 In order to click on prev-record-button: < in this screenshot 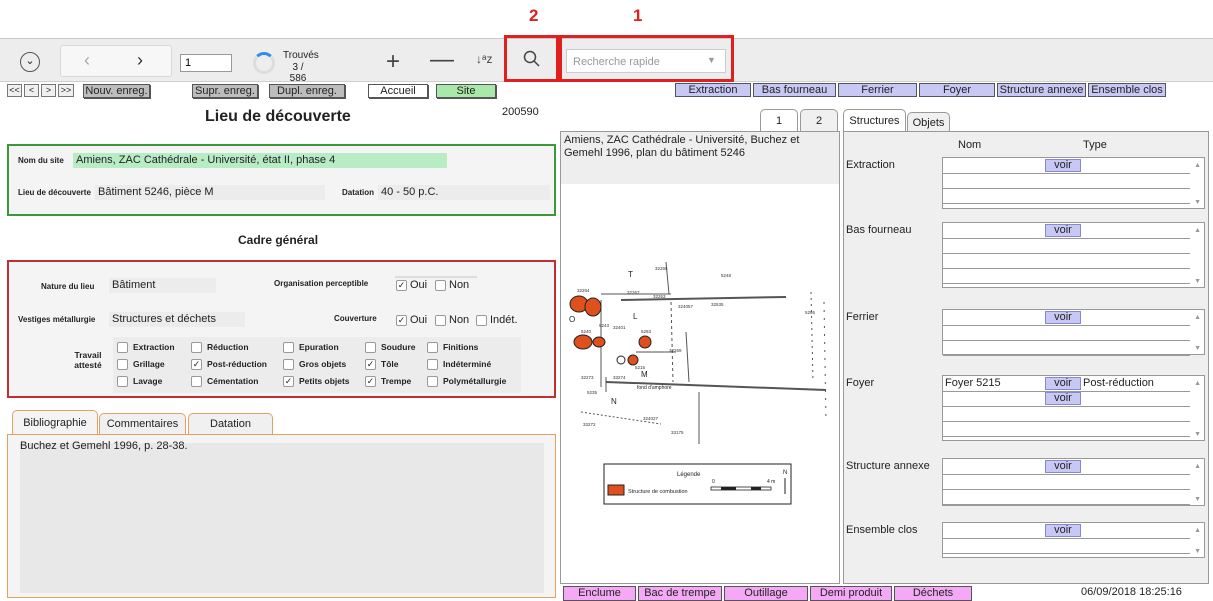, I will do `click(31, 90)`.